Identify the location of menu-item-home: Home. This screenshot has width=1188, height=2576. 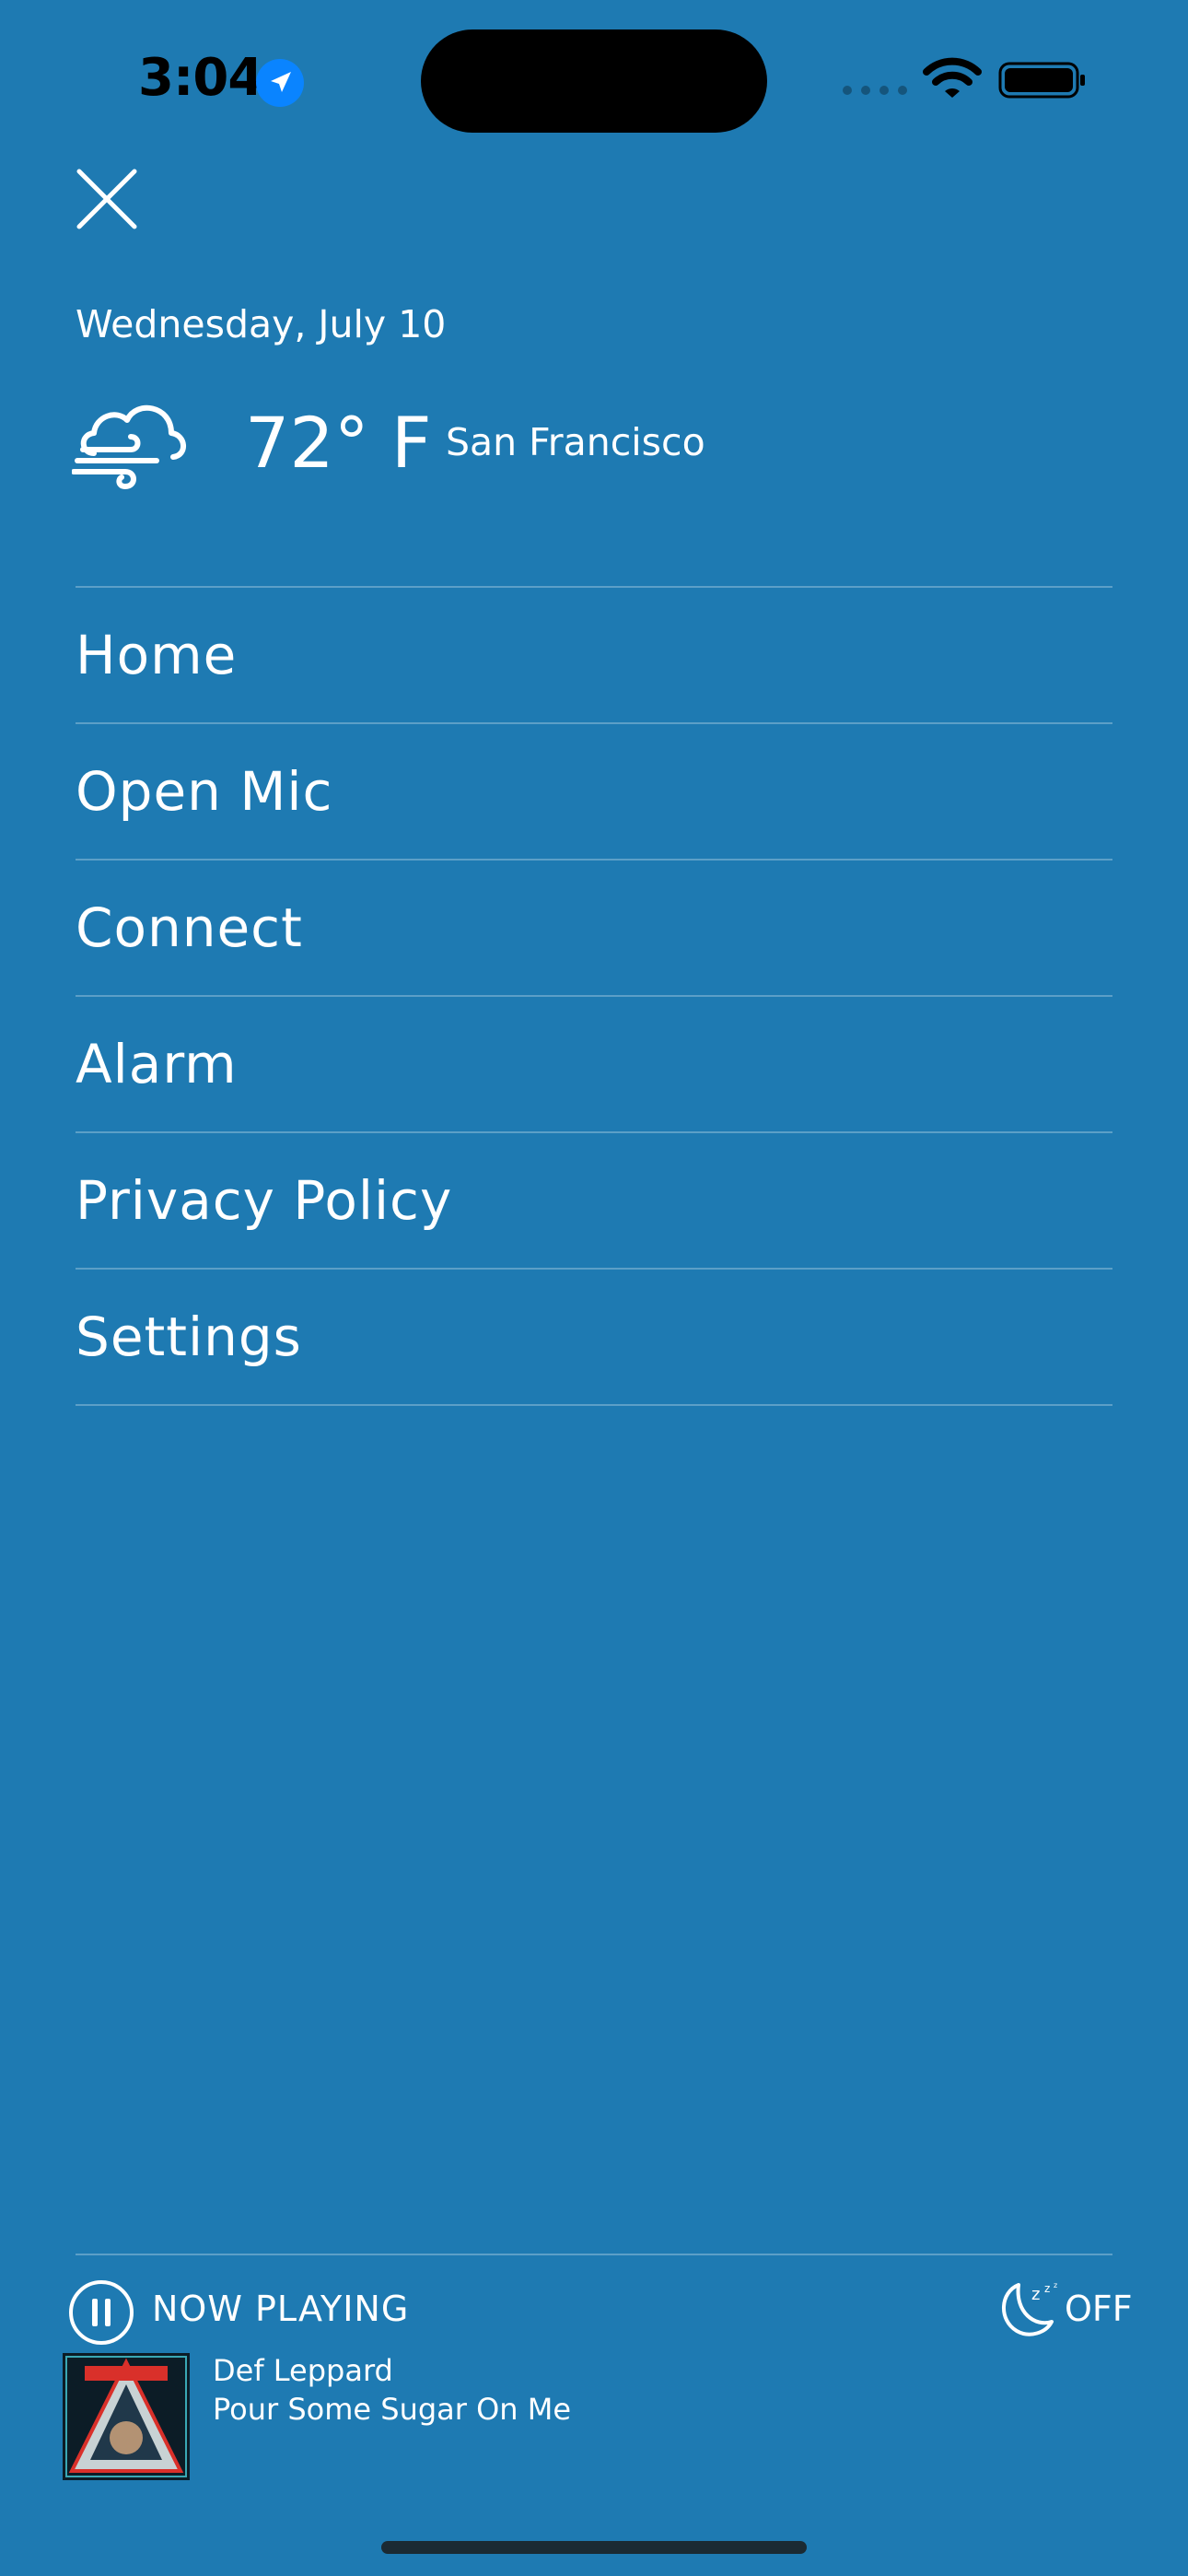
(594, 656).